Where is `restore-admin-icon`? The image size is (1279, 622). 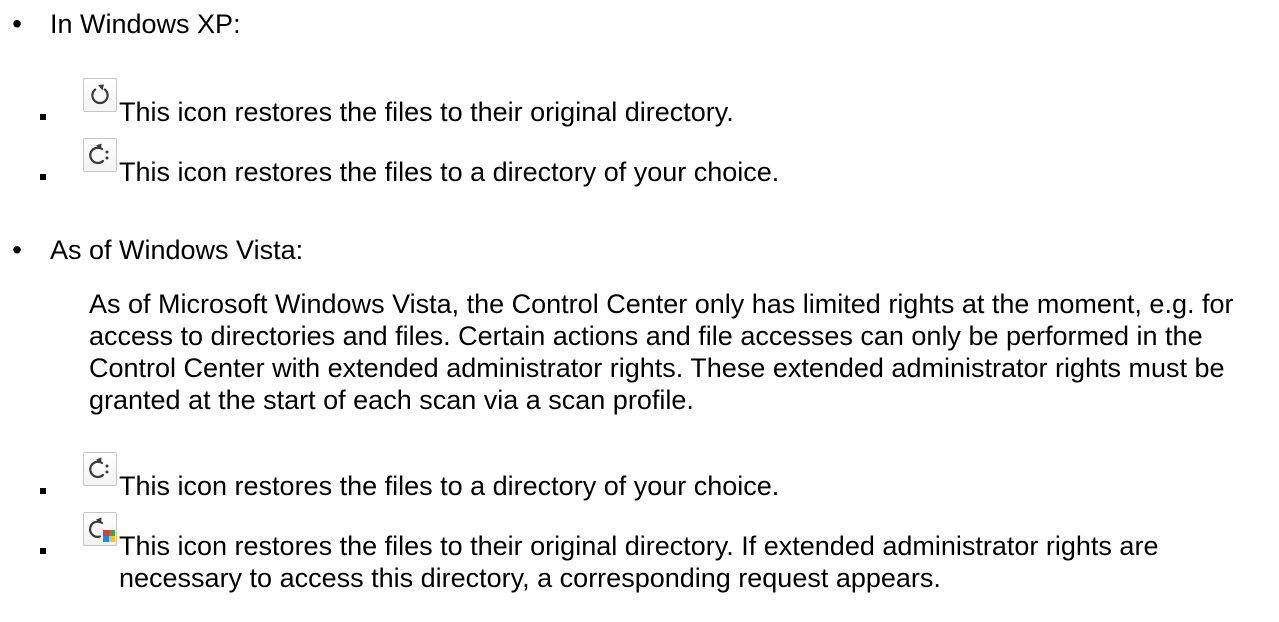 restore-admin-icon is located at coordinates (100, 529).